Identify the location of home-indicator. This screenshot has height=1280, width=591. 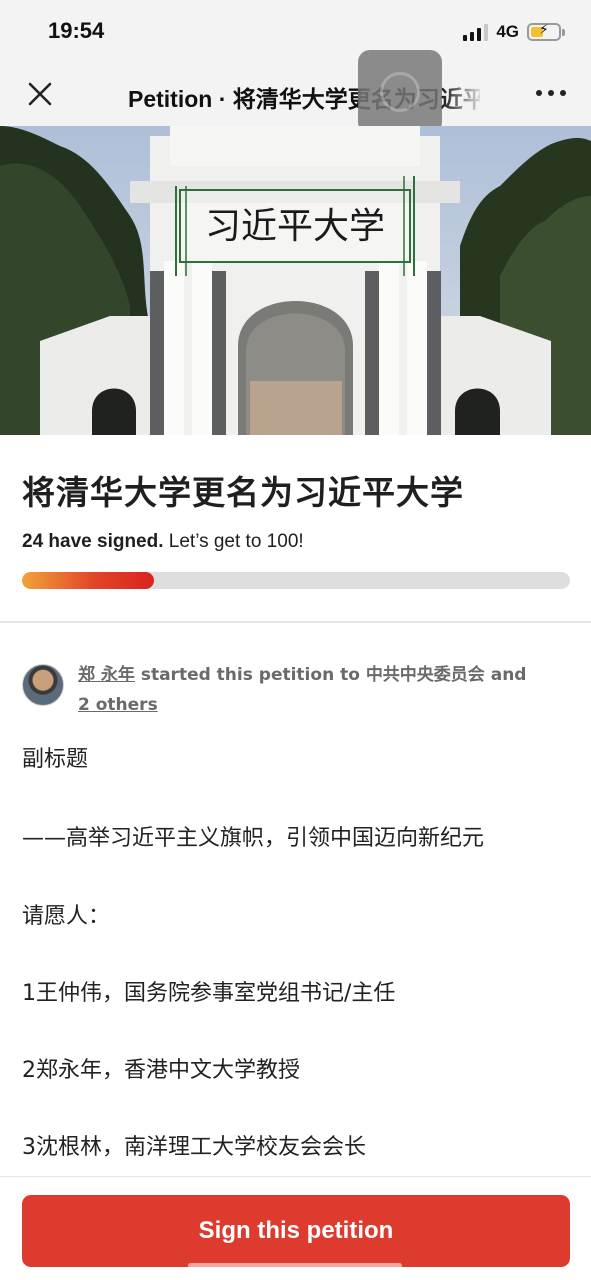
(295, 1265).